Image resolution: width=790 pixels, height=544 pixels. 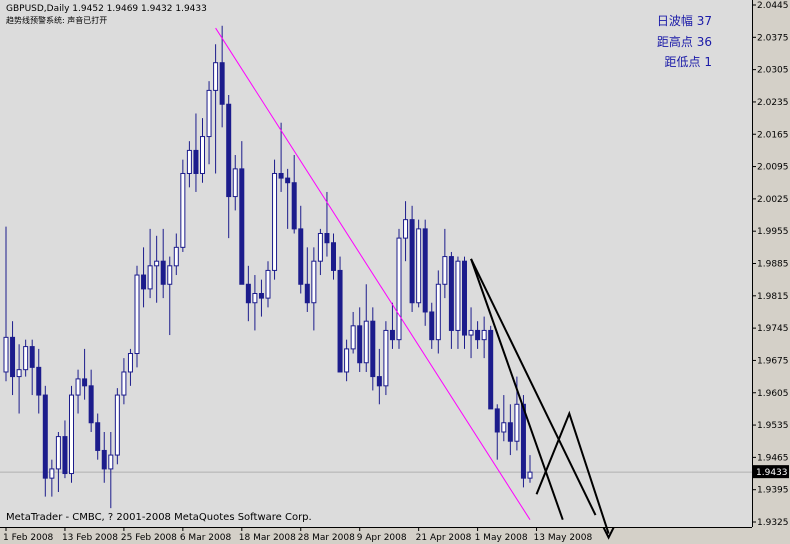 I want to click on x-tick-label: 13 Feb 2008, so click(x=90, y=538).